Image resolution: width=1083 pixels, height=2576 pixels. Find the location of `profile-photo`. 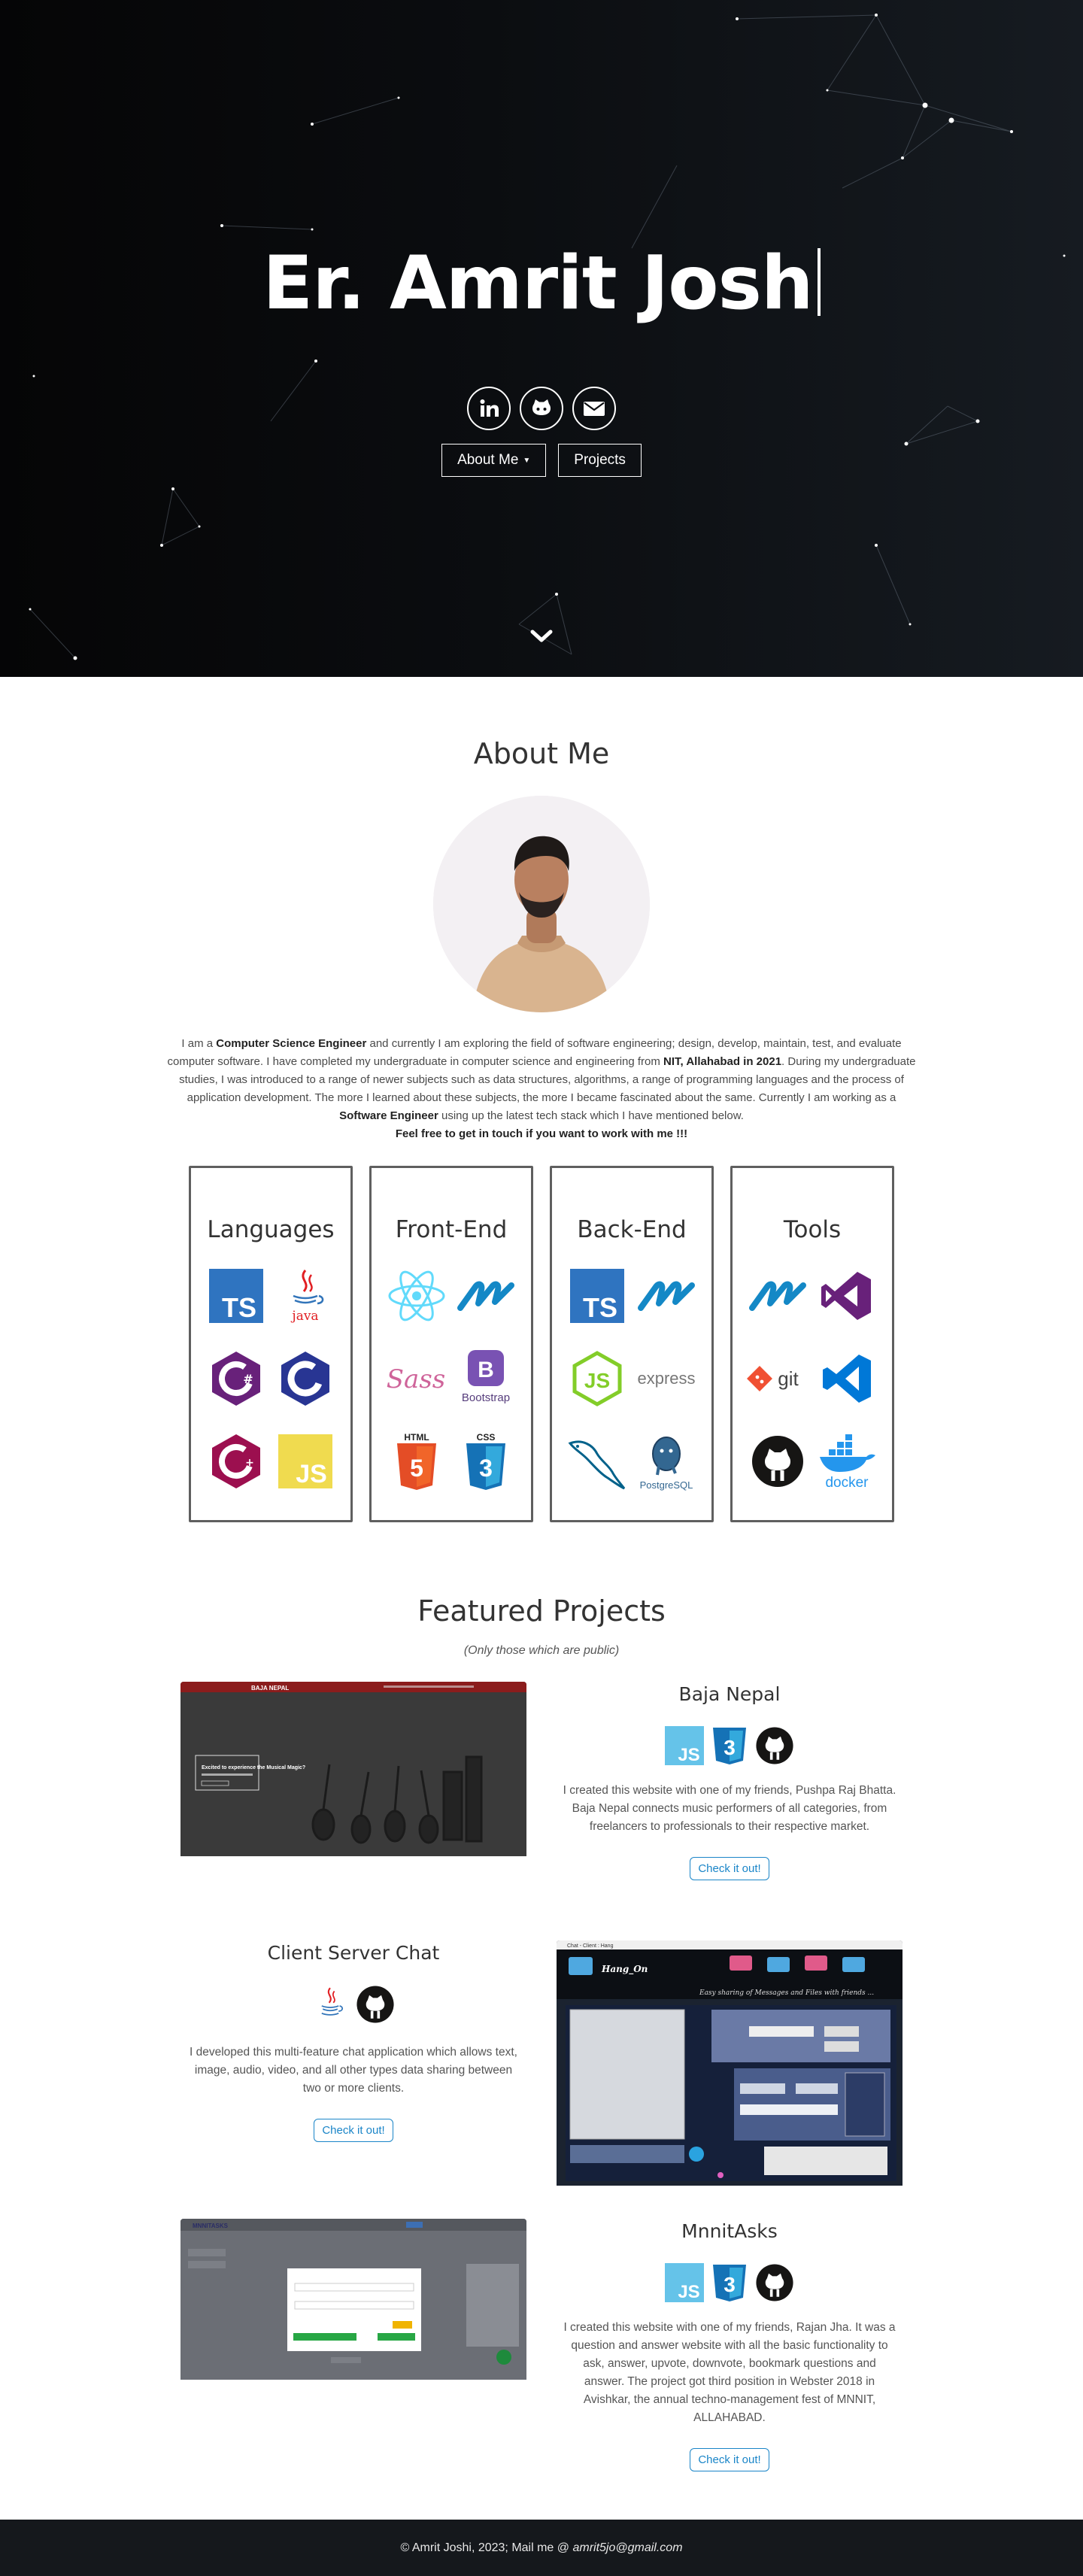

profile-photo is located at coordinates (541, 904).